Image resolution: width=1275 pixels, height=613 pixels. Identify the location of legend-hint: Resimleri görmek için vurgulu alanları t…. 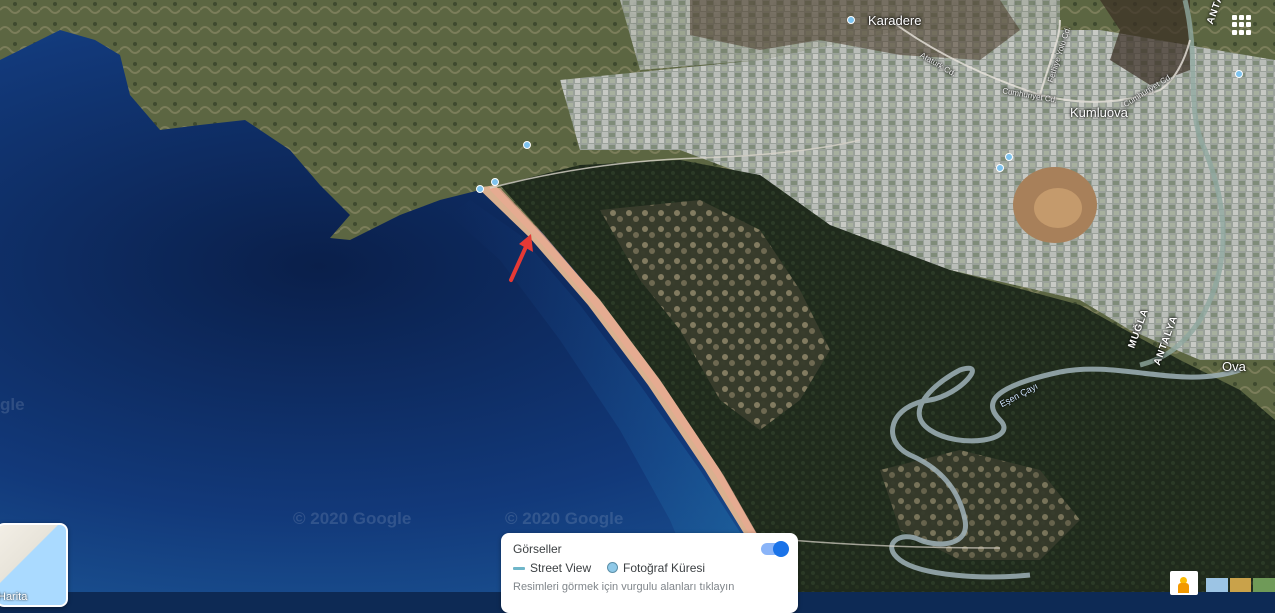
(624, 587).